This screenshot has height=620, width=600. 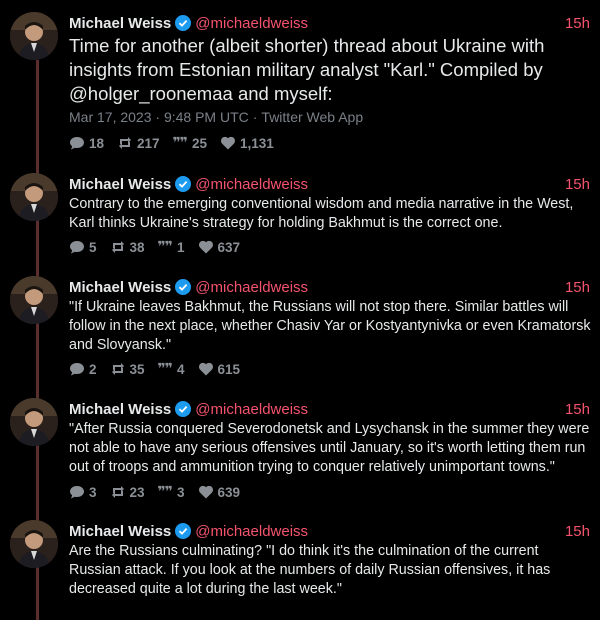 What do you see at coordinates (180, 369) in the screenshot?
I see `quote-count: 4` at bounding box center [180, 369].